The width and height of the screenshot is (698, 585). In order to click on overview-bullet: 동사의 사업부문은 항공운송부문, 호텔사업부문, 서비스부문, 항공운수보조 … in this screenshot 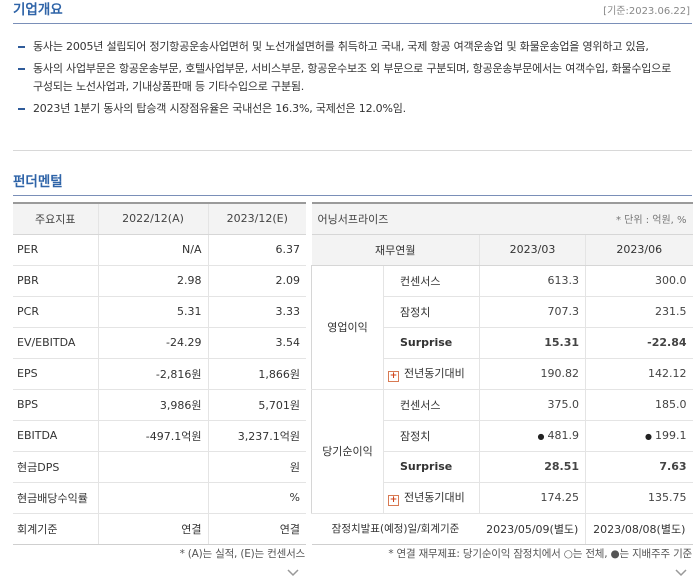, I will do `click(343, 78)`.